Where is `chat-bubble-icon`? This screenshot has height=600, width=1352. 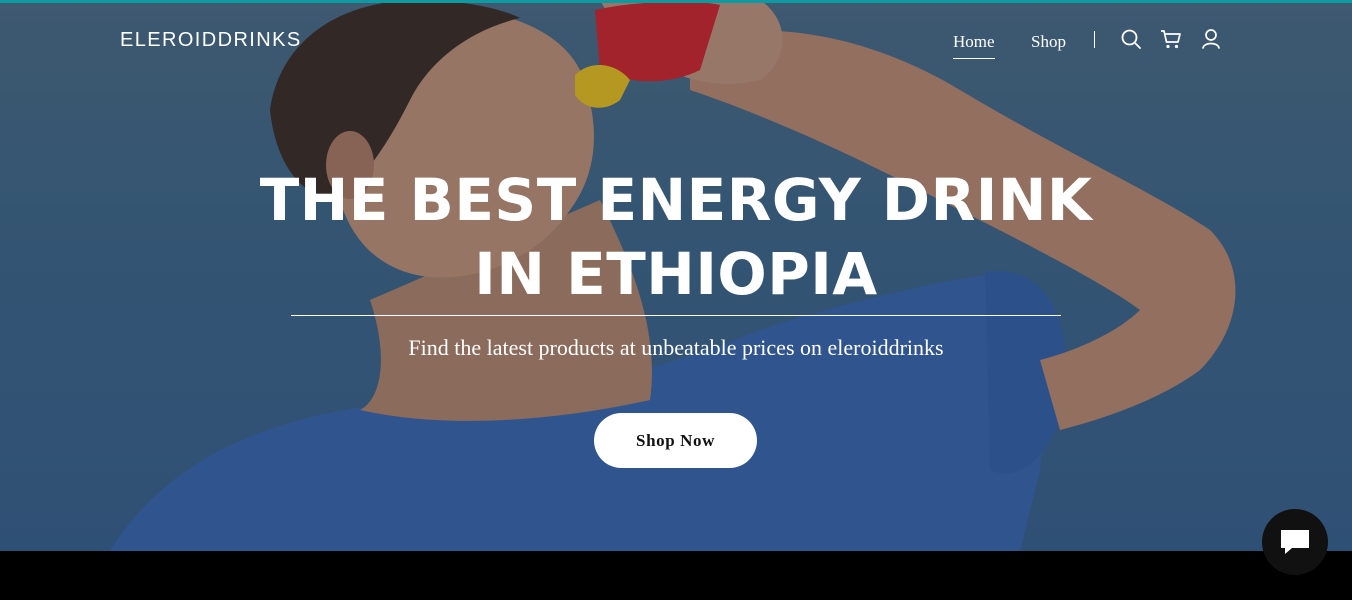 chat-bubble-icon is located at coordinates (1295, 542).